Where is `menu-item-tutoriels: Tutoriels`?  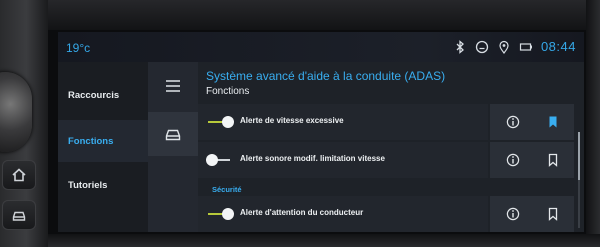 menu-item-tutoriels: Tutoriels is located at coordinates (103, 185).